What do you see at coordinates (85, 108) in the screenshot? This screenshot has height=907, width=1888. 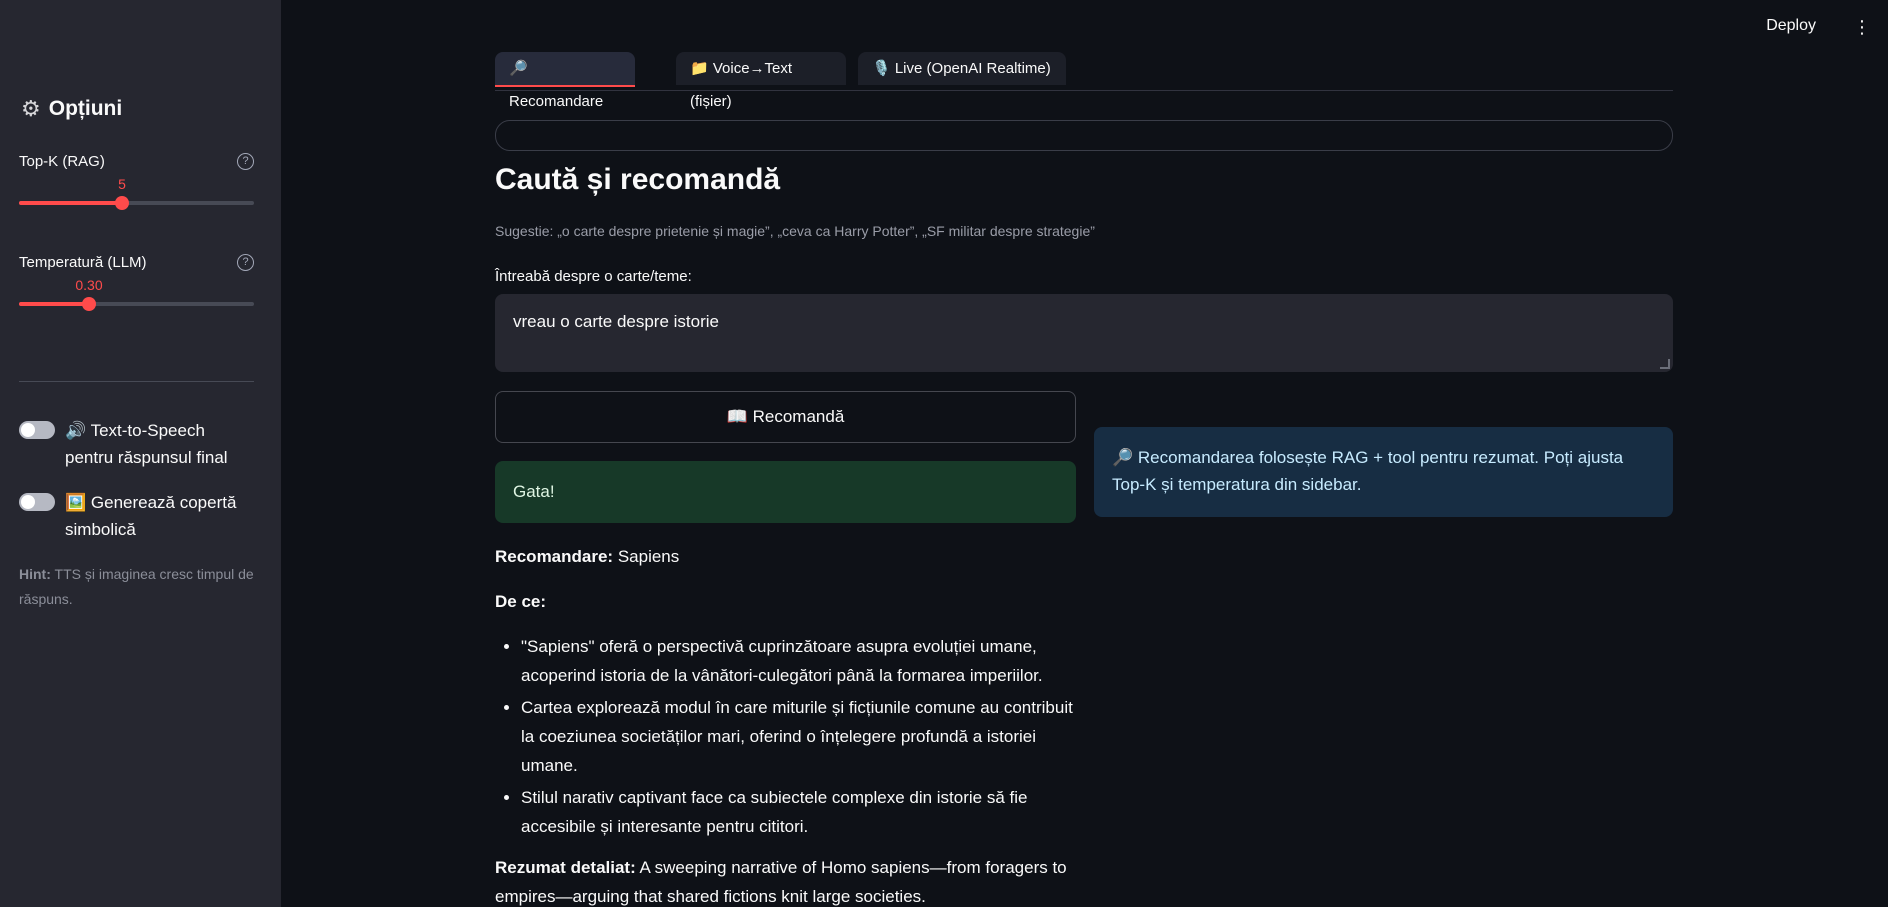 I see `sidebar-title-text: Opțiuni` at bounding box center [85, 108].